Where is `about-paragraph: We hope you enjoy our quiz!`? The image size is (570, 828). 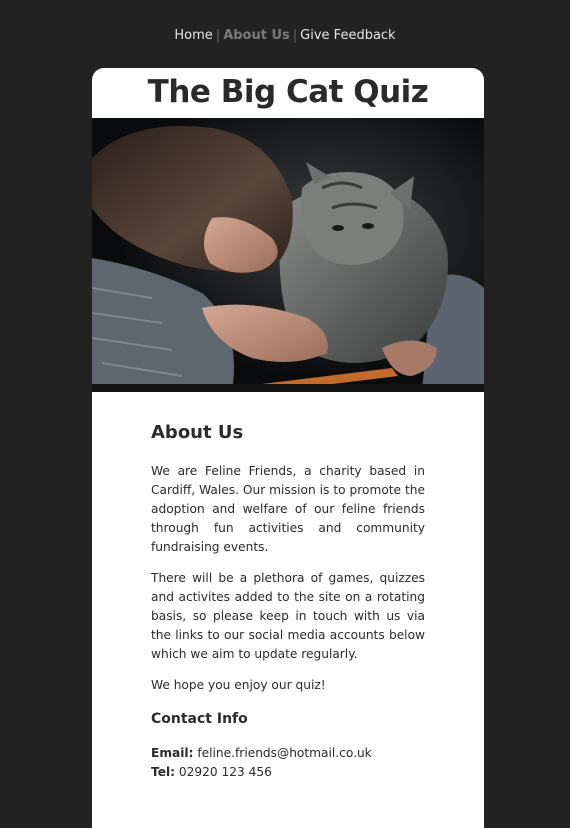 about-paragraph: We hope you enjoy our quiz! is located at coordinates (238, 685).